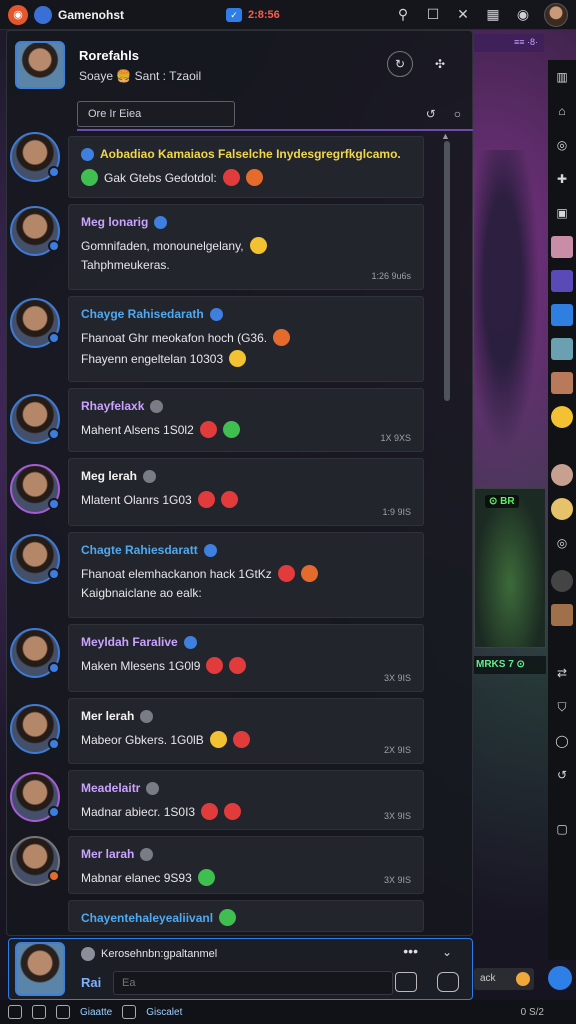 The height and width of the screenshot is (1024, 576). Describe the element at coordinates (246, 476) in the screenshot. I see `message-author: Meg lerah` at that location.